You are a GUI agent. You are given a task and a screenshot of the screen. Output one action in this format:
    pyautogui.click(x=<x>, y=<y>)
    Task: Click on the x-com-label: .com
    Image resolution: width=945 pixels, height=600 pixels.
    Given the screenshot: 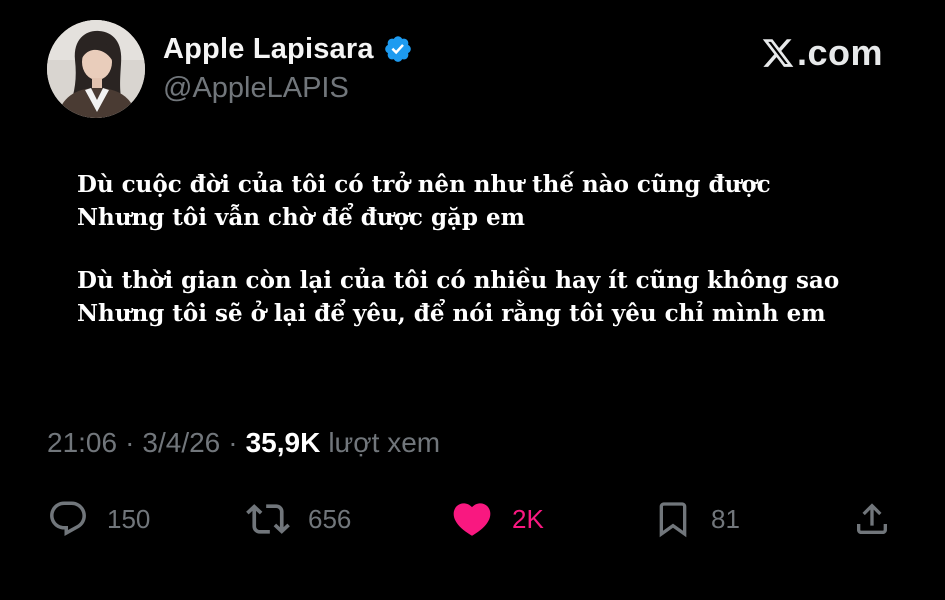 What is the action you would take?
    pyautogui.click(x=839, y=52)
    